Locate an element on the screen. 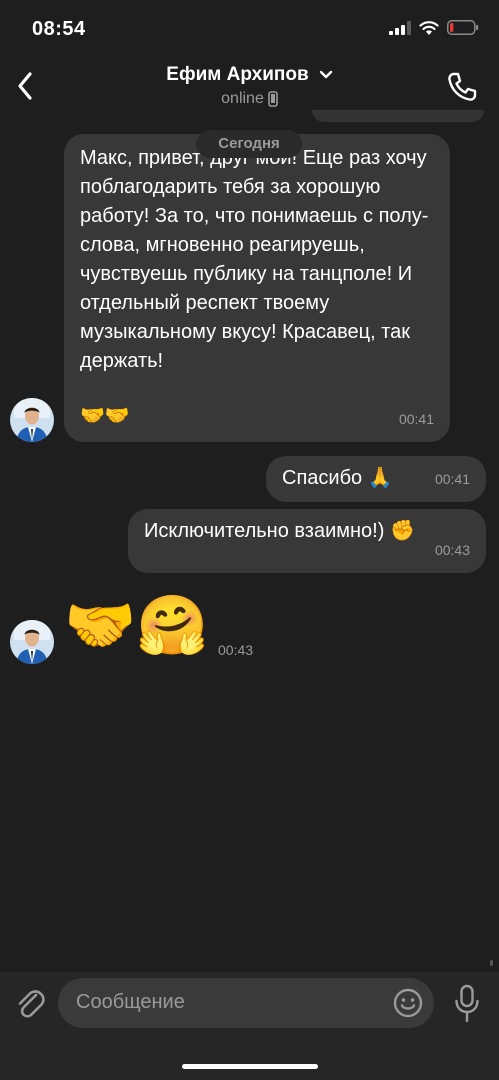 The height and width of the screenshot is (1080, 499). message-emoji: 🙏 is located at coordinates (380, 478).